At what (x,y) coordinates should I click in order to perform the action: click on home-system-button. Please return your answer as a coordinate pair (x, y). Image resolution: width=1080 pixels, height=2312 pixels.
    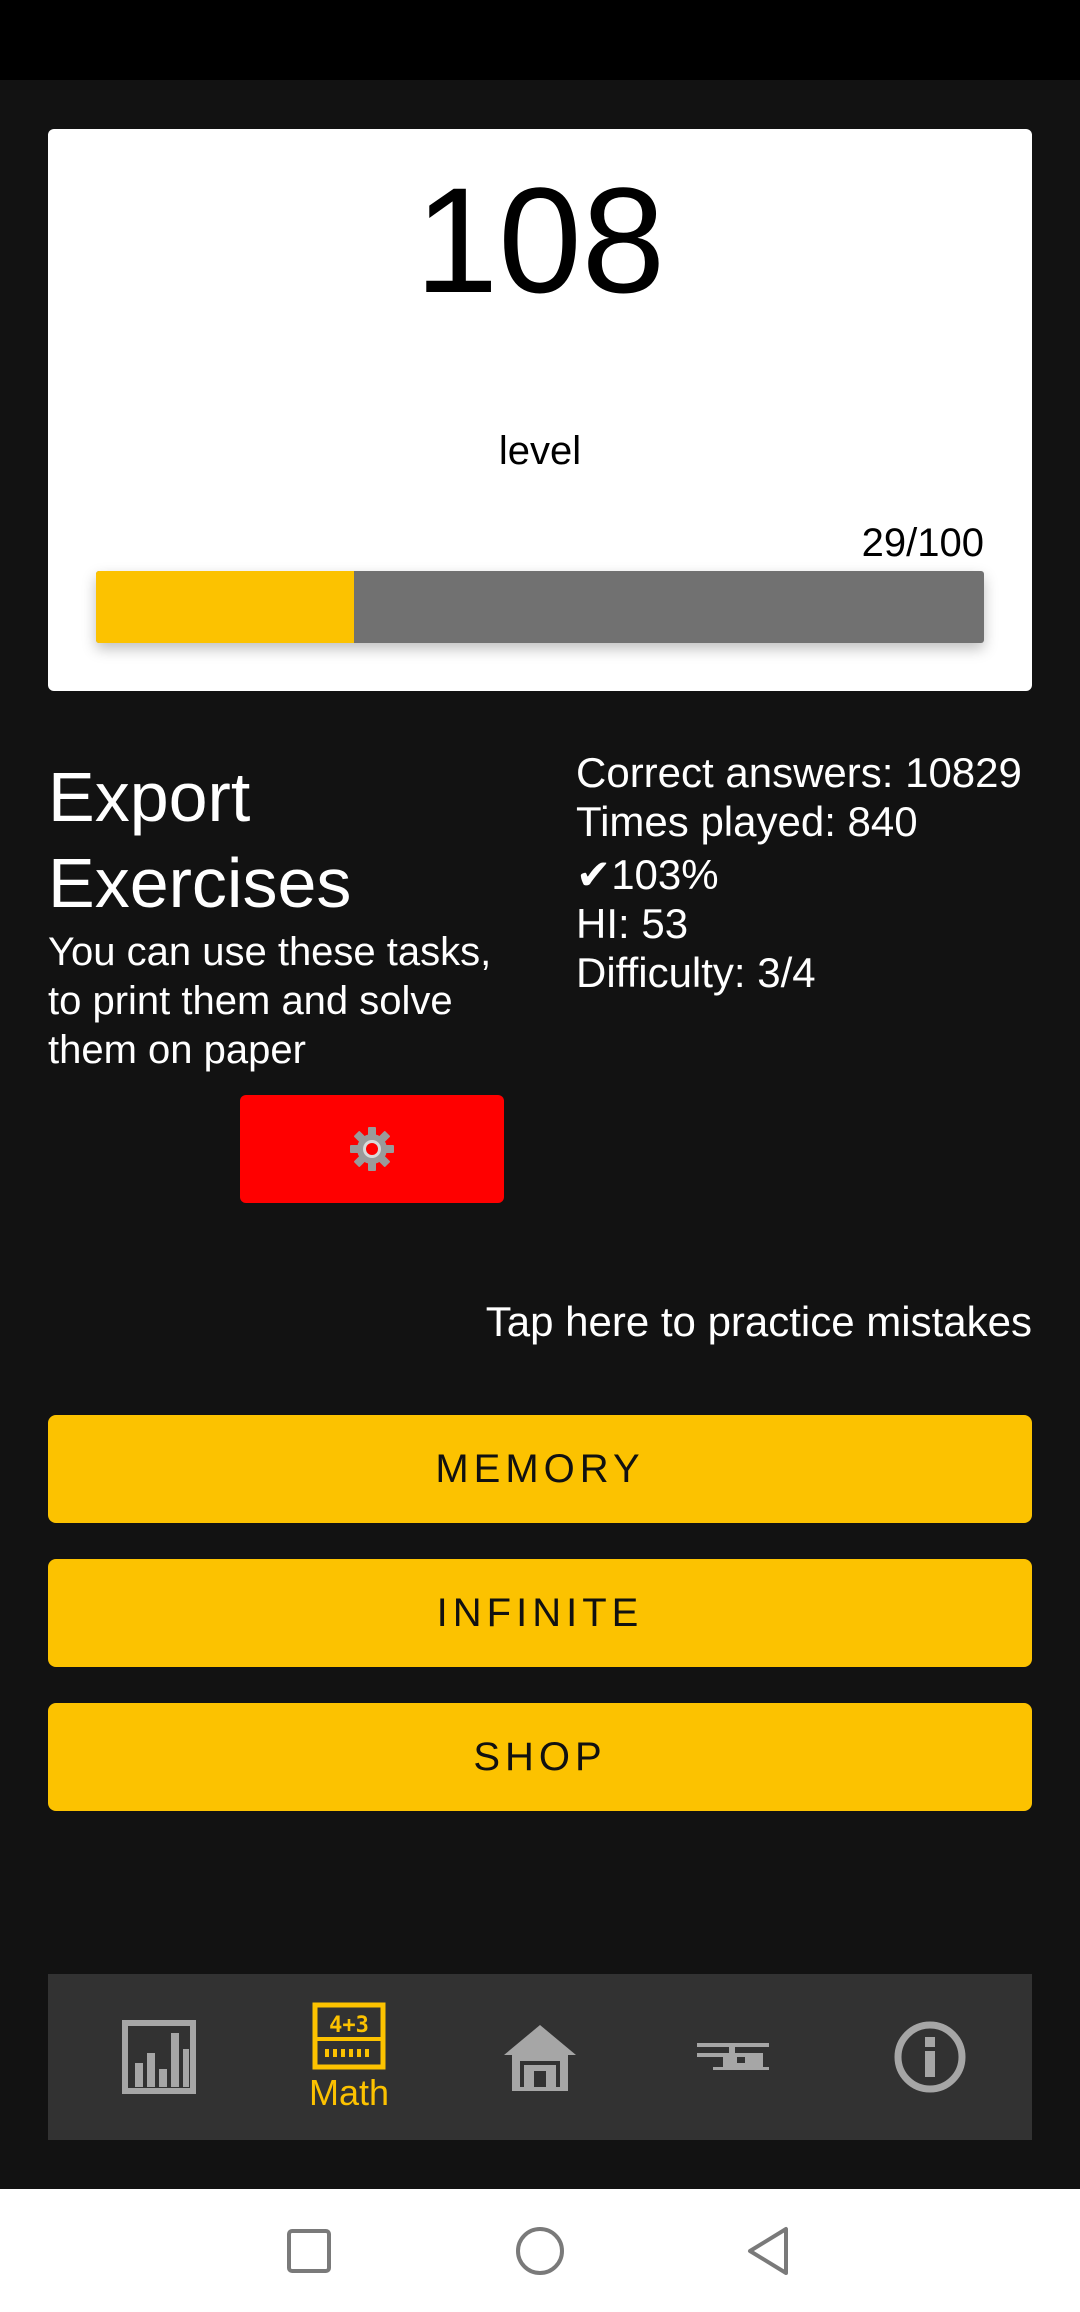
    Looking at the image, I should click on (540, 2250).